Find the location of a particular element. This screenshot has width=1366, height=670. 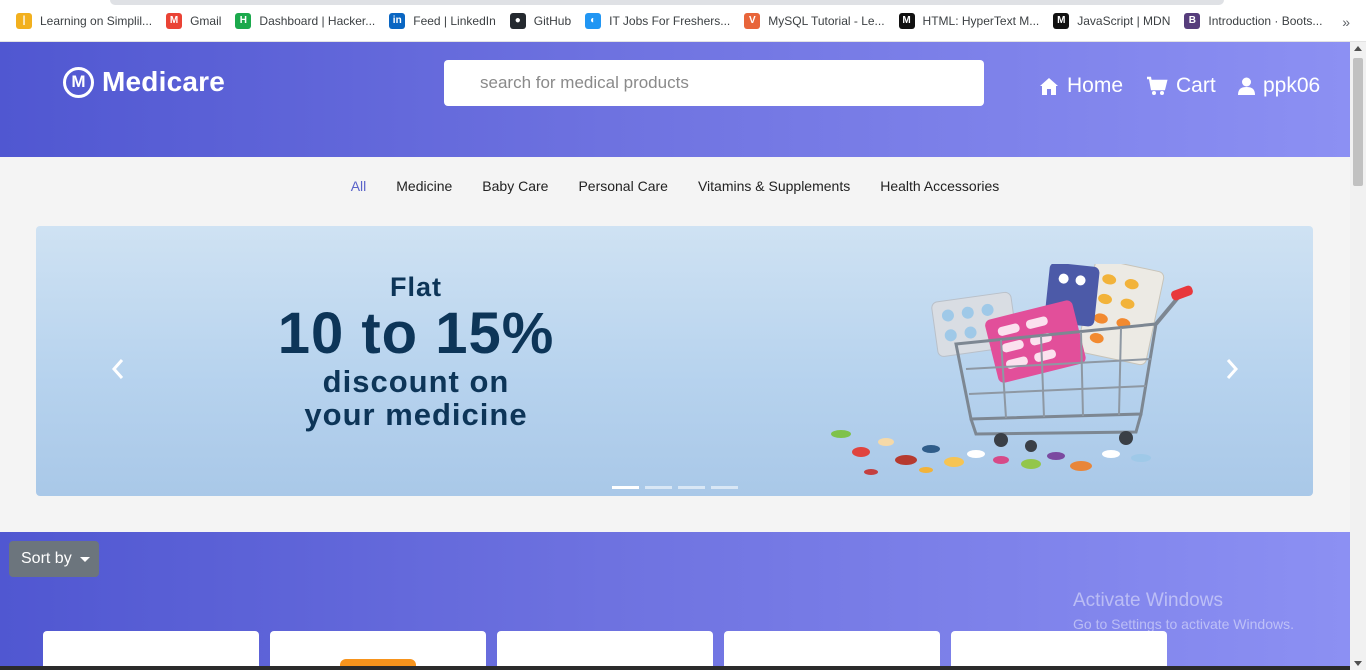

category-tab: Vitamins & Supplements is located at coordinates (774, 186).